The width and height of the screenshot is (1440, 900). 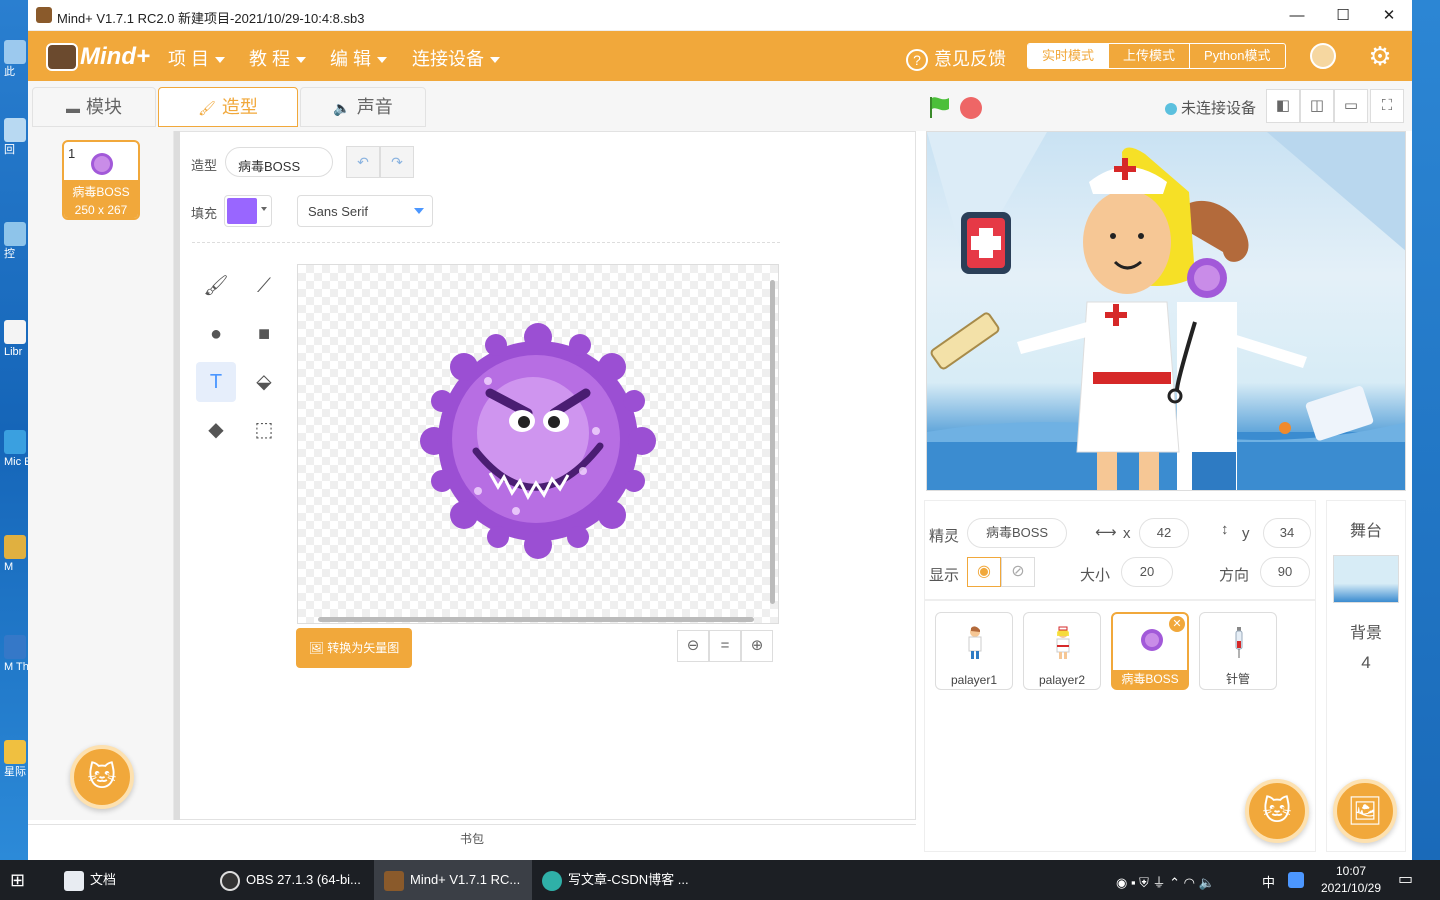 What do you see at coordinates (1405, 879) in the screenshot?
I see `notification-icon: ▭` at bounding box center [1405, 879].